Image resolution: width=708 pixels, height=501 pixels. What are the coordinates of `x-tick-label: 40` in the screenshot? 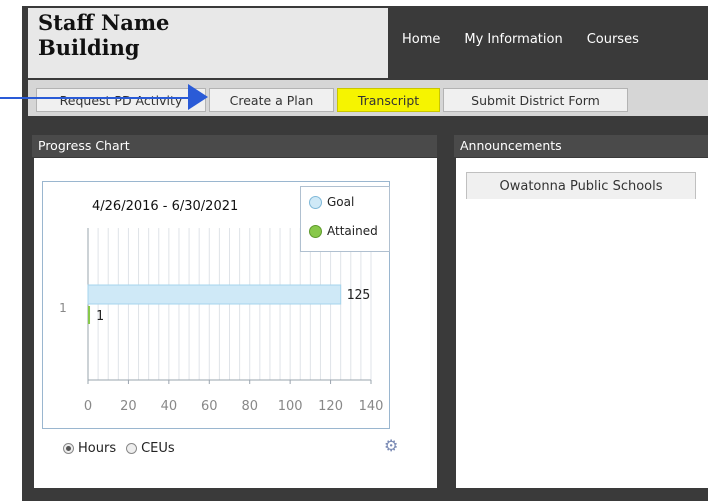 It's located at (169, 406).